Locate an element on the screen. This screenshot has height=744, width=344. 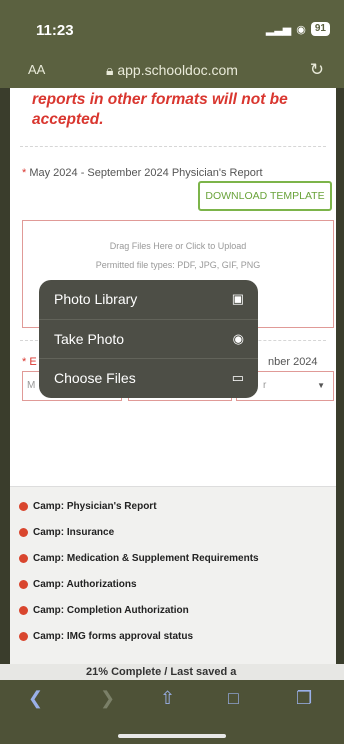
tabs-icon: ❐ is located at coordinates (304, 698).